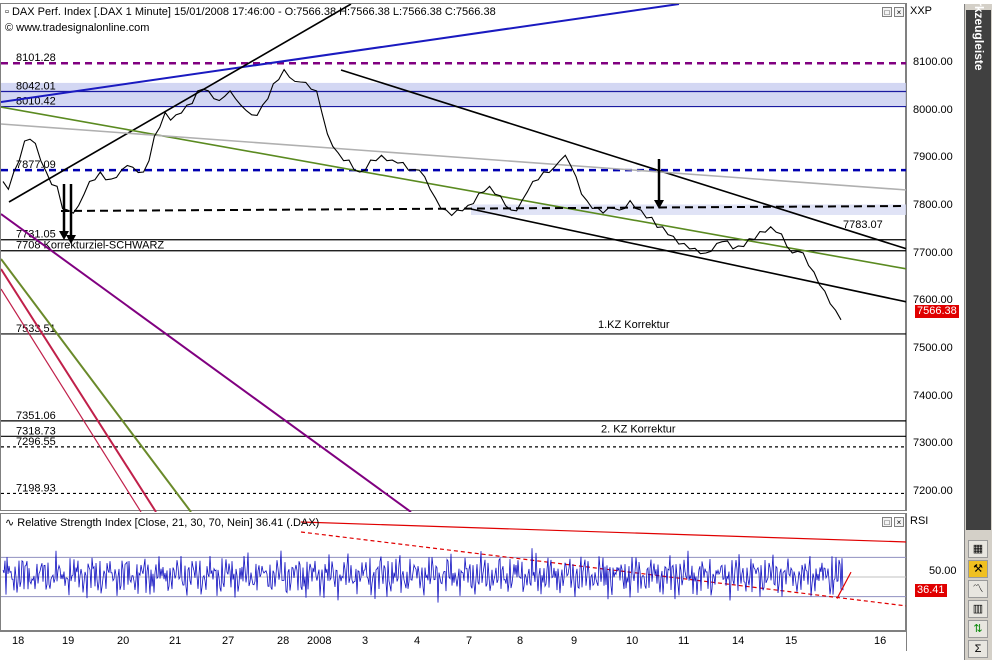 The width and height of the screenshot is (995, 667). What do you see at coordinates (638, 429) in the screenshot?
I see `annotation-kz2: 2. KZ Korrektur` at bounding box center [638, 429].